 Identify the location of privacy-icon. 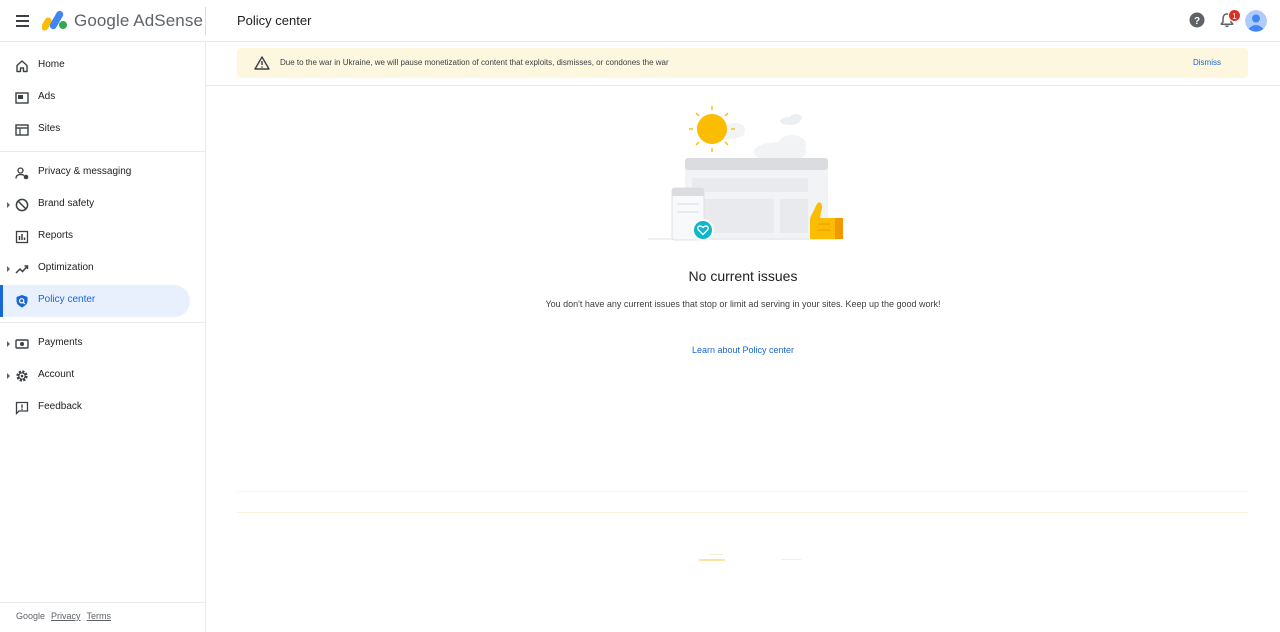
(22, 173).